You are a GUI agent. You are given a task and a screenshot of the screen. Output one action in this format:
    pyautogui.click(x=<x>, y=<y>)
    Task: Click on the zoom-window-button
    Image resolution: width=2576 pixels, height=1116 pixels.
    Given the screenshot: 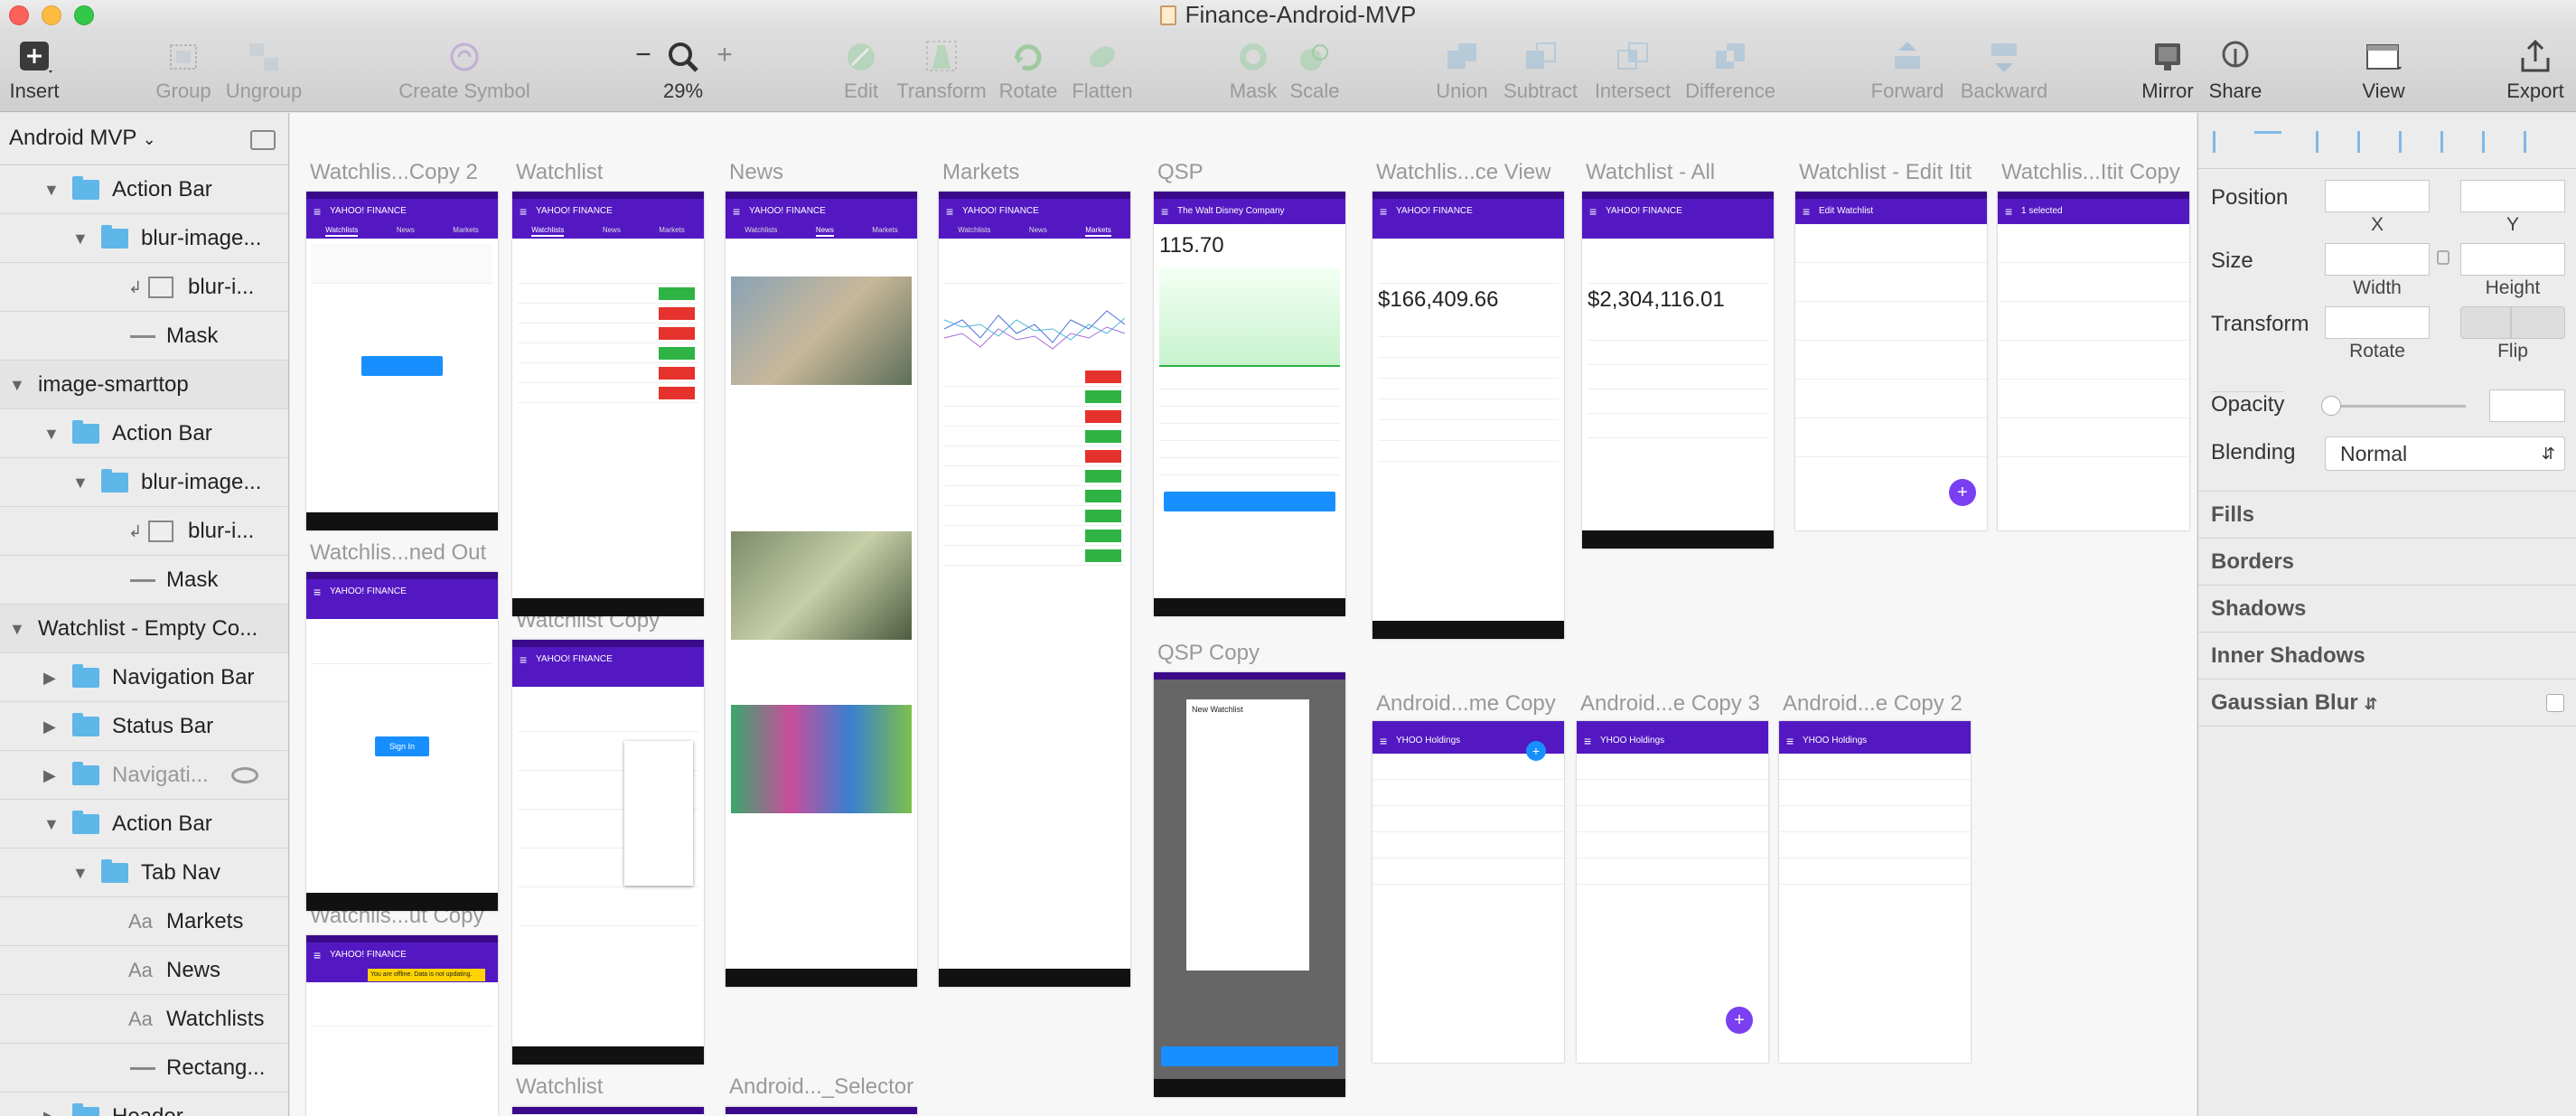 What is the action you would take?
    pyautogui.click(x=84, y=15)
    